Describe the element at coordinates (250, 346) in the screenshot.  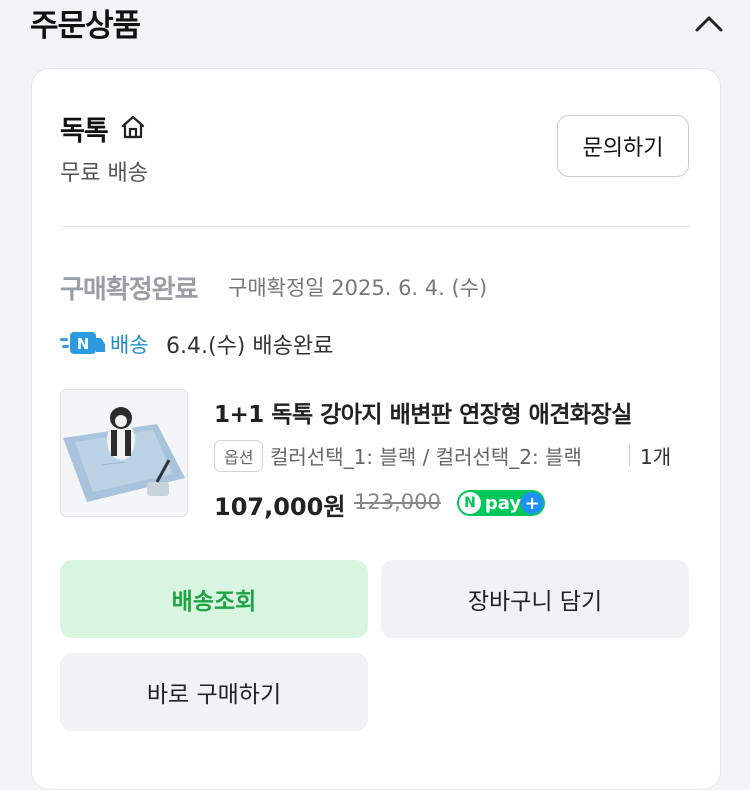
I see `delivery-status: 6.4.(수) 배송완료` at that location.